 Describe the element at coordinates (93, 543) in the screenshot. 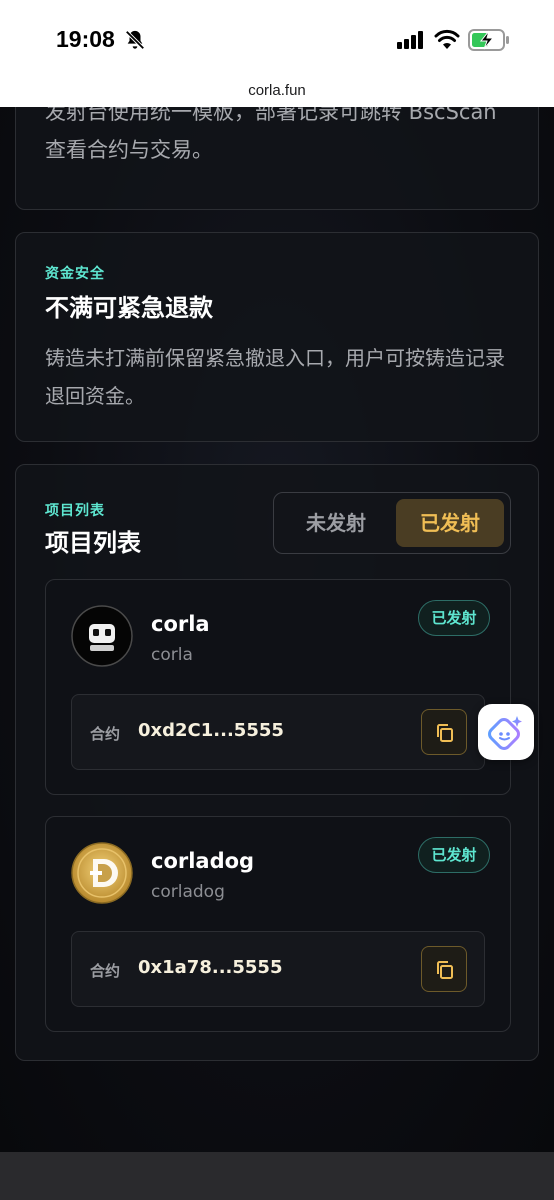

I see `projects-title: 项目列表` at that location.